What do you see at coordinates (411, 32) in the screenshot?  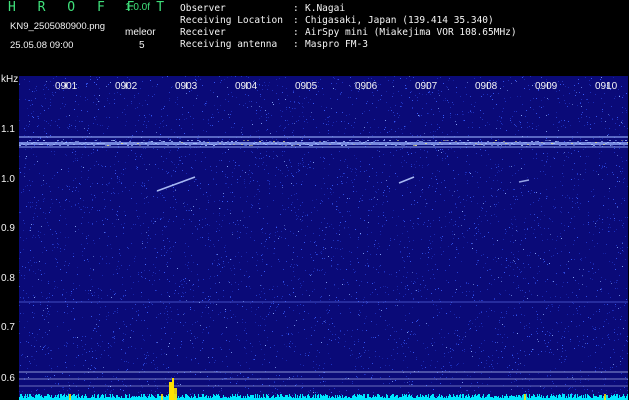 I see `meta-value: AirSpy mini (Miakejima VOR 108.65MHz)` at bounding box center [411, 32].